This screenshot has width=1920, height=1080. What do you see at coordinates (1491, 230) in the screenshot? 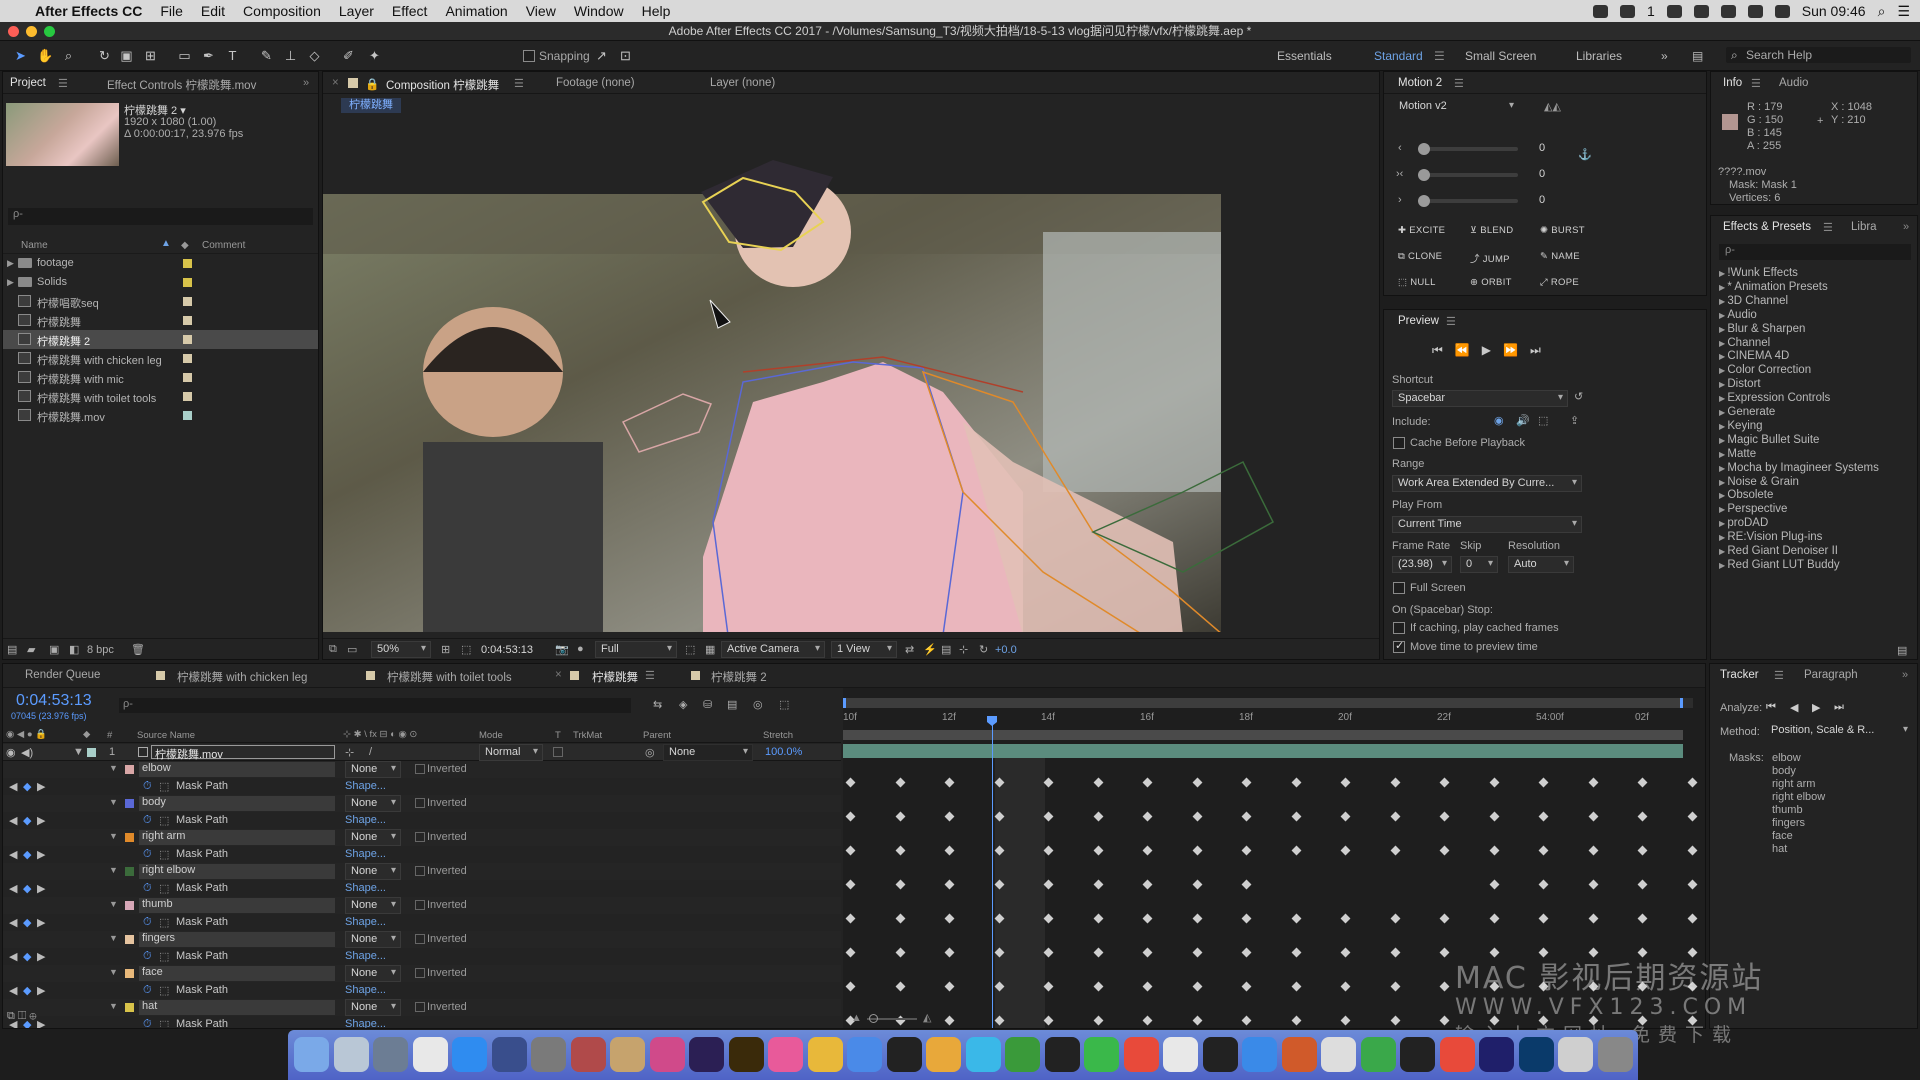
I see `blend-button: ⊻ BLEND` at bounding box center [1491, 230].